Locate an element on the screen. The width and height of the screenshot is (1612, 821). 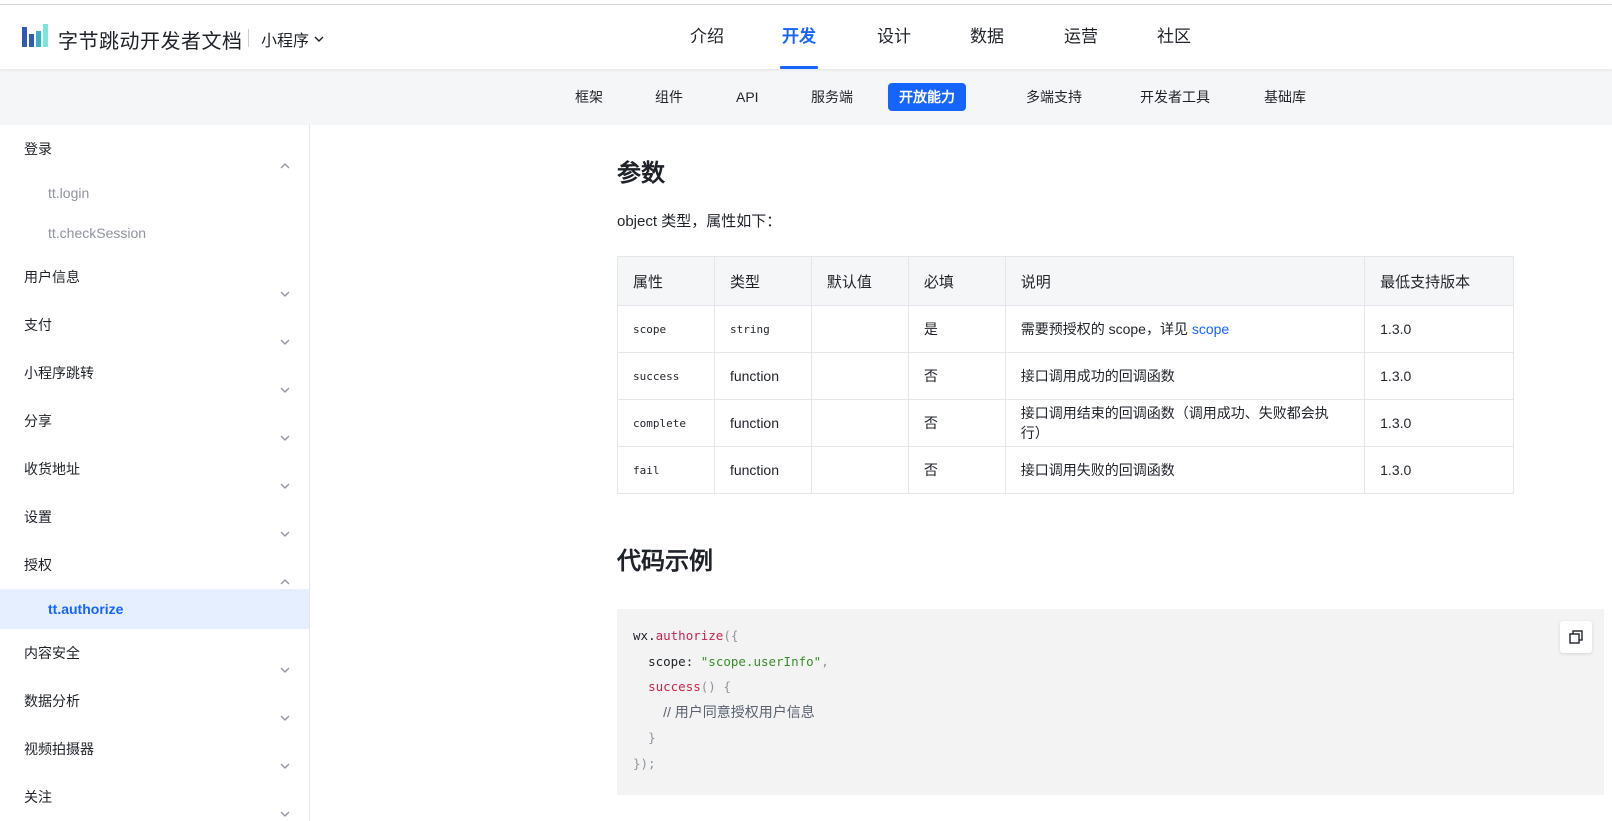
param-name: fail is located at coordinates (666, 470).